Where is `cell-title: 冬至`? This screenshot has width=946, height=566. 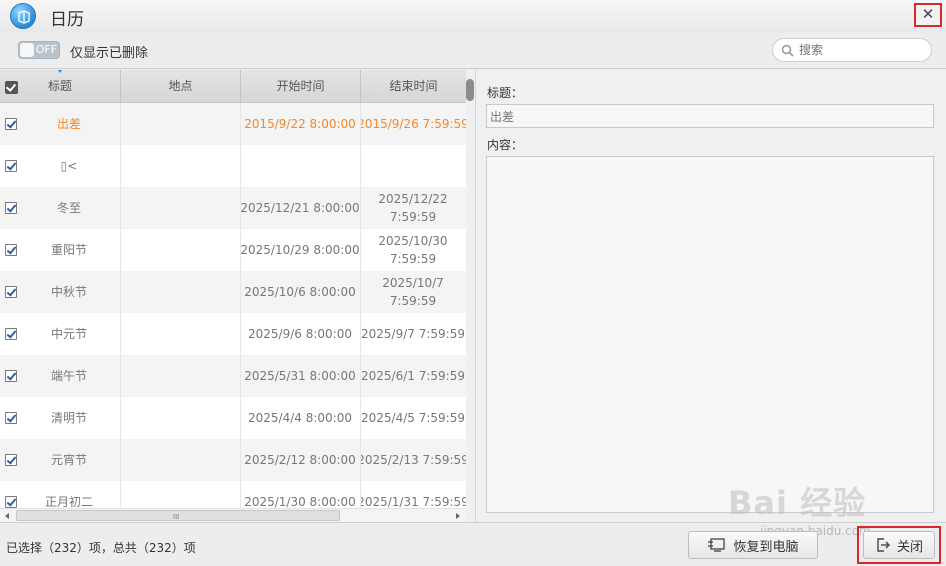 cell-title: 冬至 is located at coordinates (68, 208).